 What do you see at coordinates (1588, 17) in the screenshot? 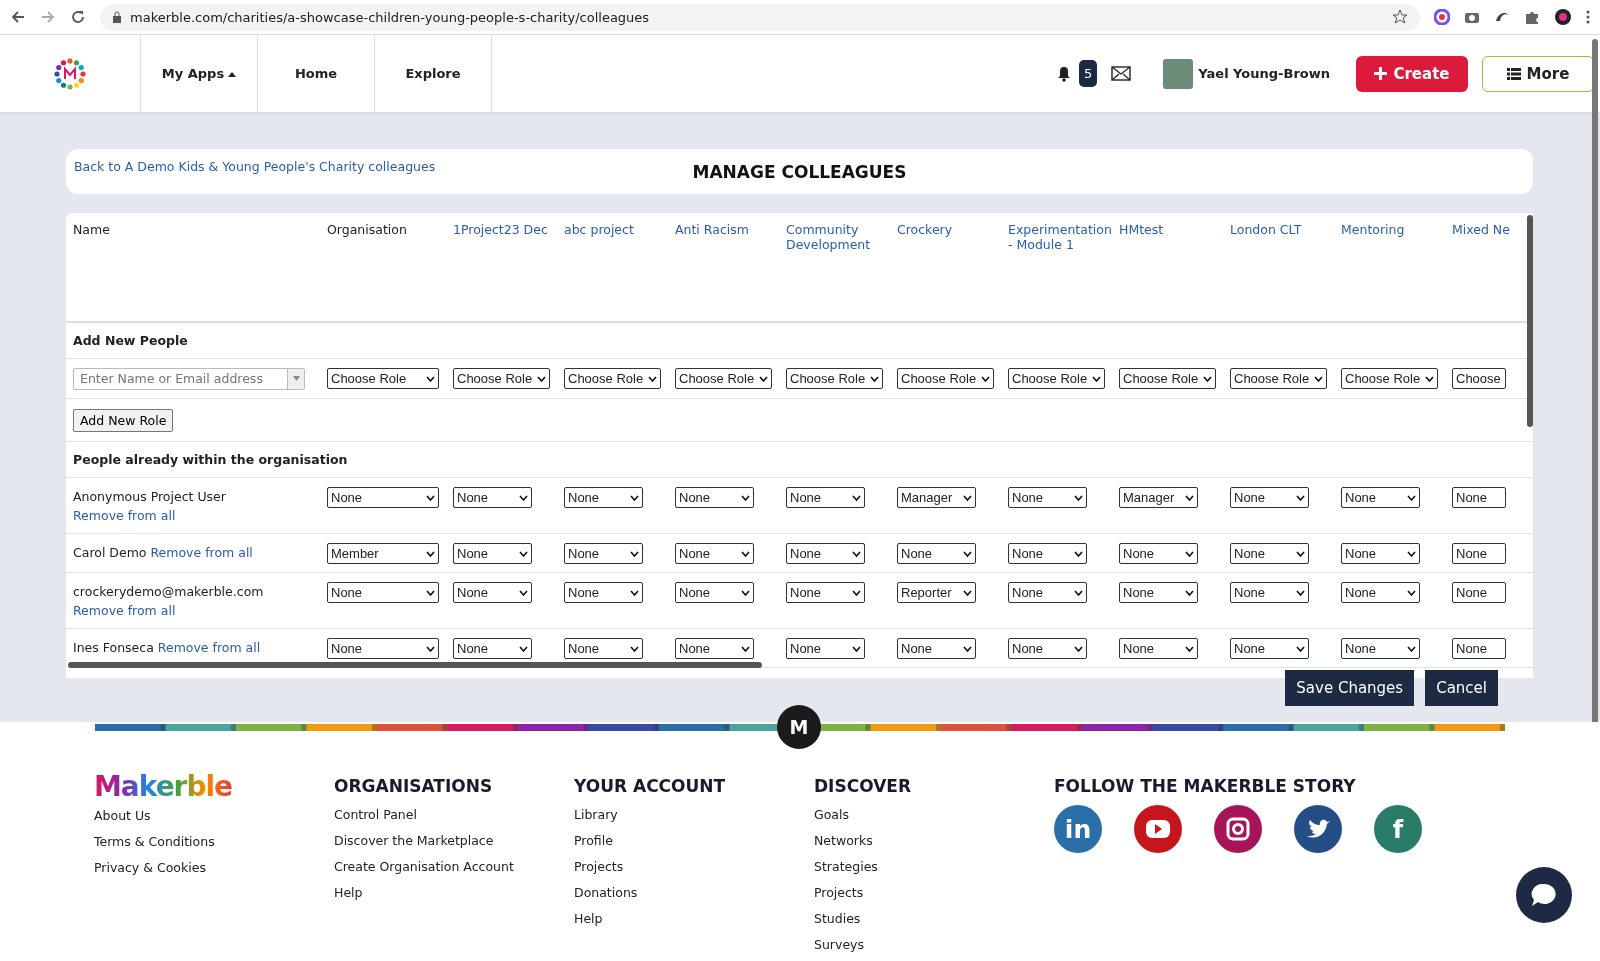
I see `kebab-menu-icon` at bounding box center [1588, 17].